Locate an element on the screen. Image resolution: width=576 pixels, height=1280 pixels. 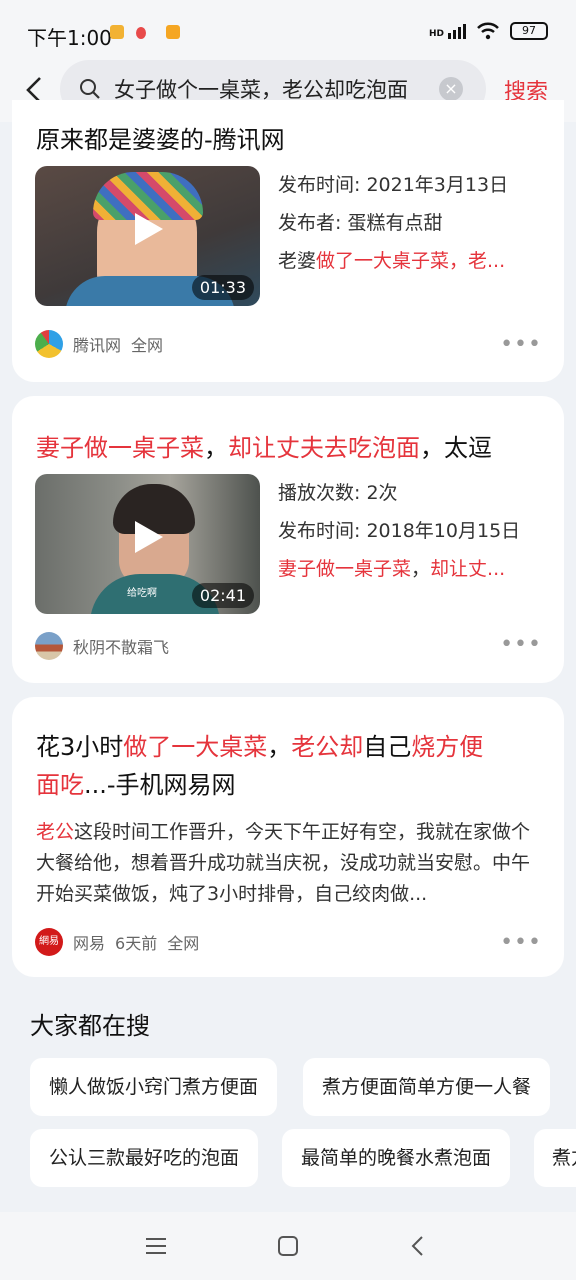
video-watermark: 给吃啊 is located at coordinates (142, 593).